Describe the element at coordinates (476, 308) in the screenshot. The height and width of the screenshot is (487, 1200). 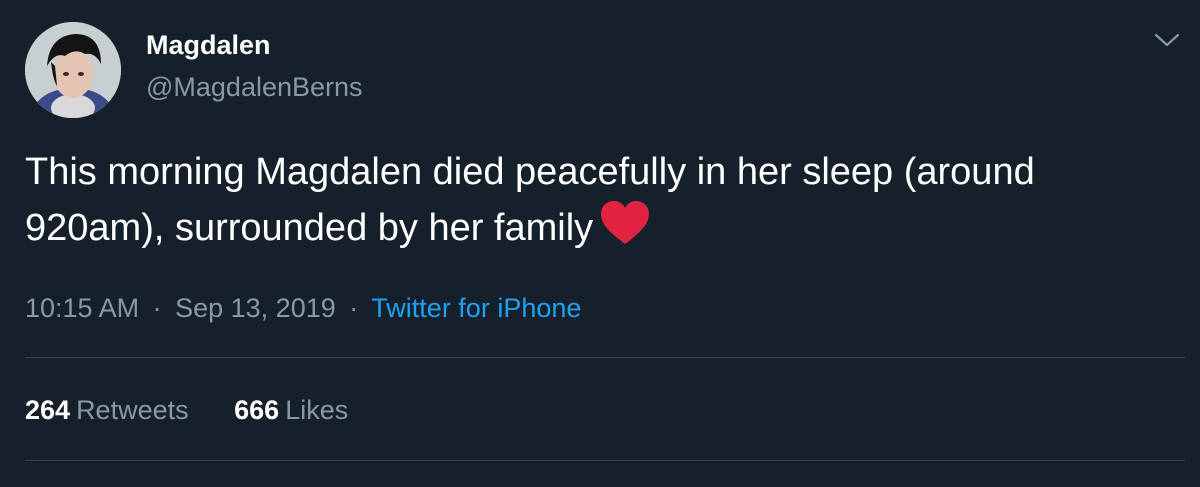
I see `tweet-source-link: Twitter for iPhone` at that location.